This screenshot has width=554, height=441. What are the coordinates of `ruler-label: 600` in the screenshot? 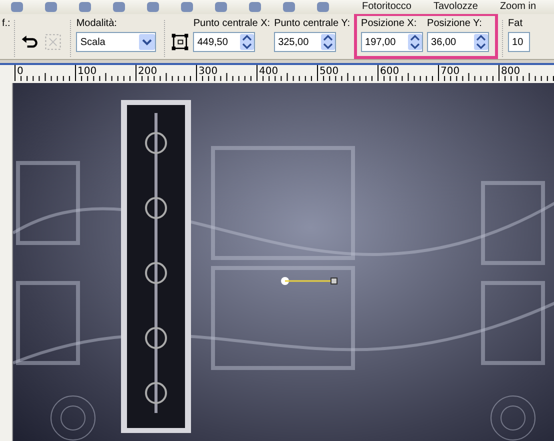 It's located at (390, 71).